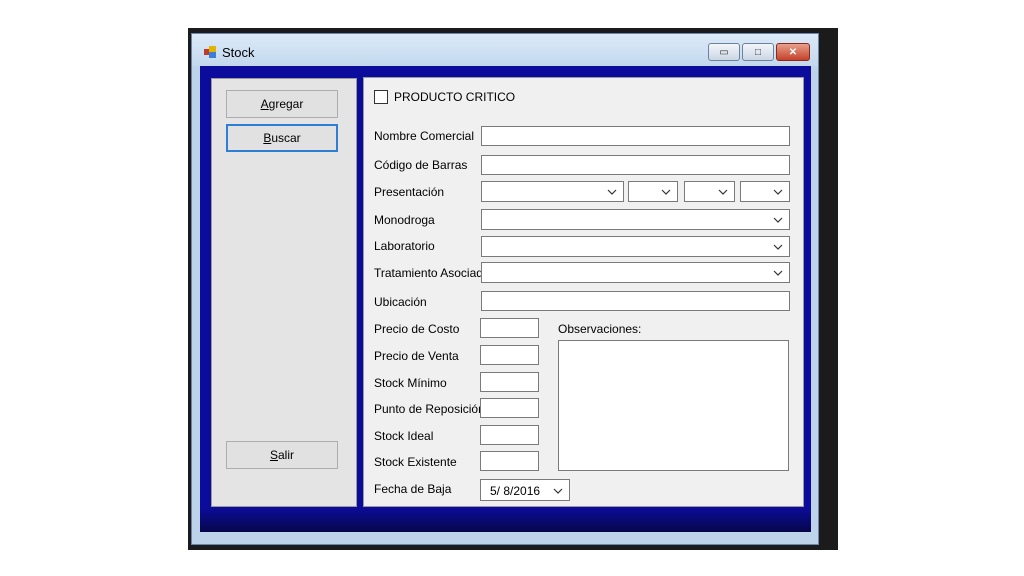 This screenshot has height=576, width=1024. I want to click on fecha-baja-value: 5/ 8/2016, so click(515, 491).